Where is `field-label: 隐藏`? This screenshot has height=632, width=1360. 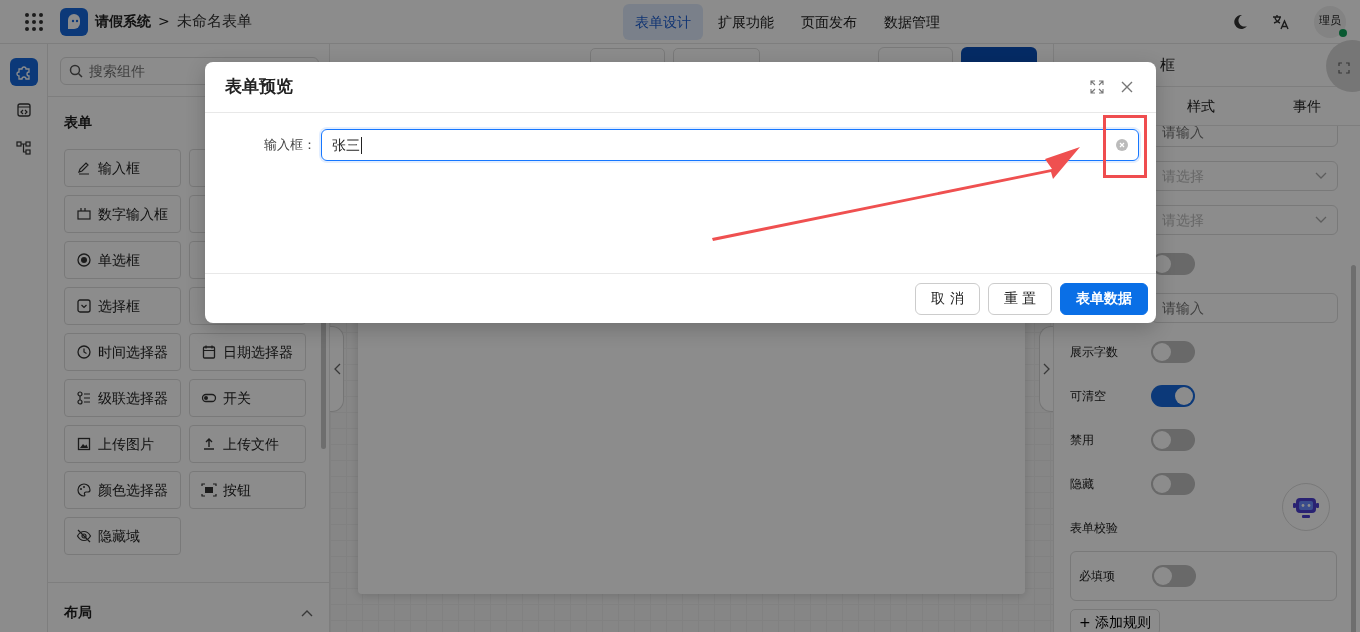 field-label: 隐藏 is located at coordinates (1082, 484).